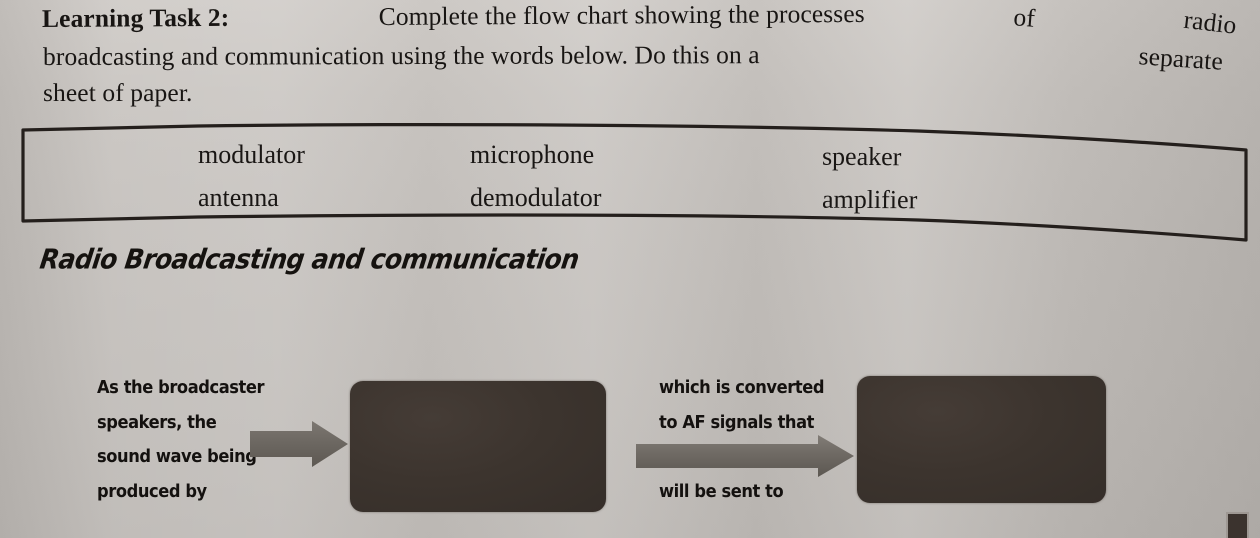  What do you see at coordinates (532, 154) in the screenshot?
I see `word-bank-word: microphone` at bounding box center [532, 154].